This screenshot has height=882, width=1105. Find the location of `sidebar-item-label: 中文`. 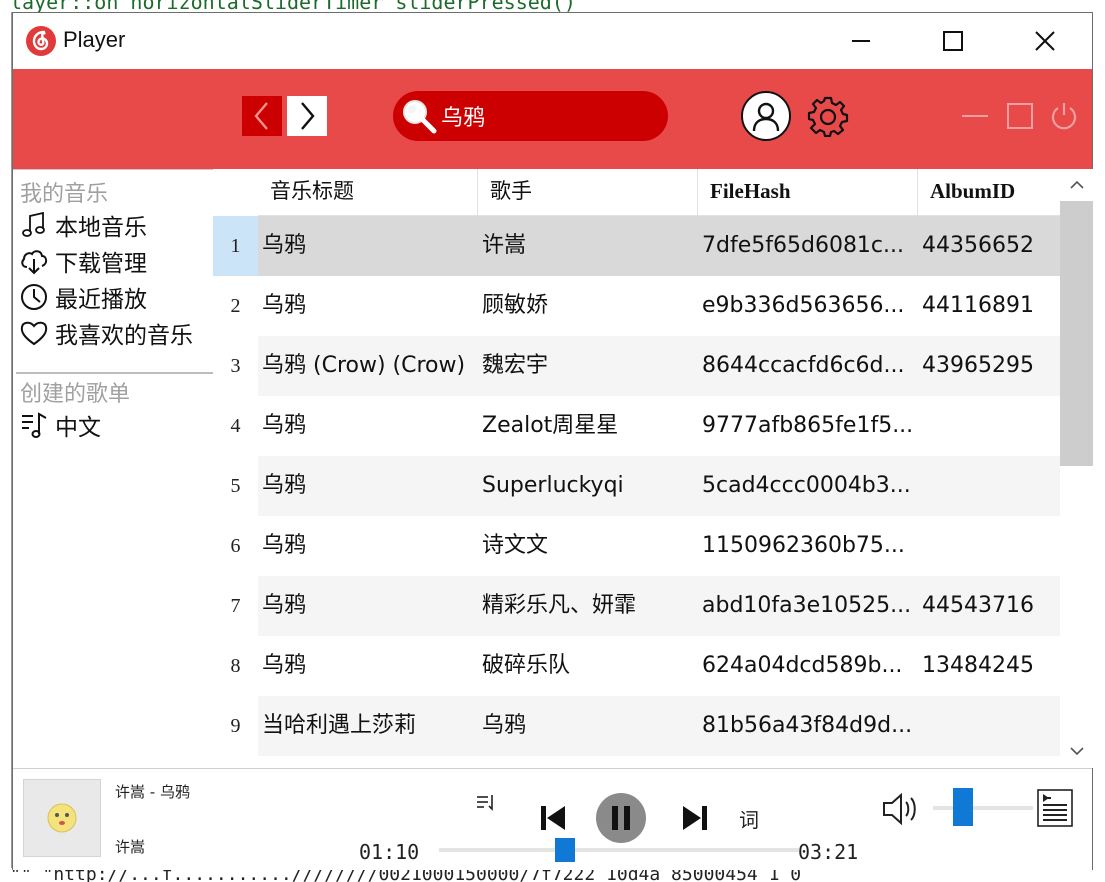

sidebar-item-label: 中文 is located at coordinates (78, 428).